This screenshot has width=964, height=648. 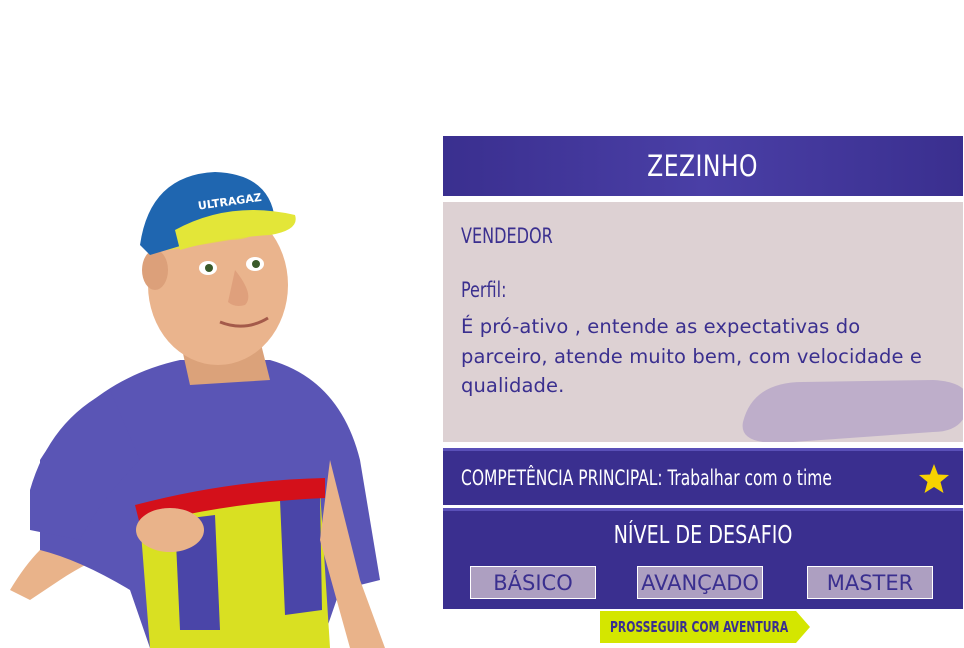 I want to click on character-role: VENDEDOR, so click(x=507, y=236).